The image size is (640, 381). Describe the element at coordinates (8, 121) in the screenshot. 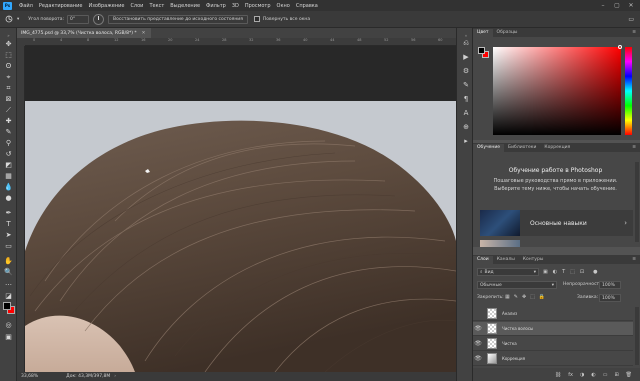

I see `healing-brush-tool-icon: ✚` at that location.